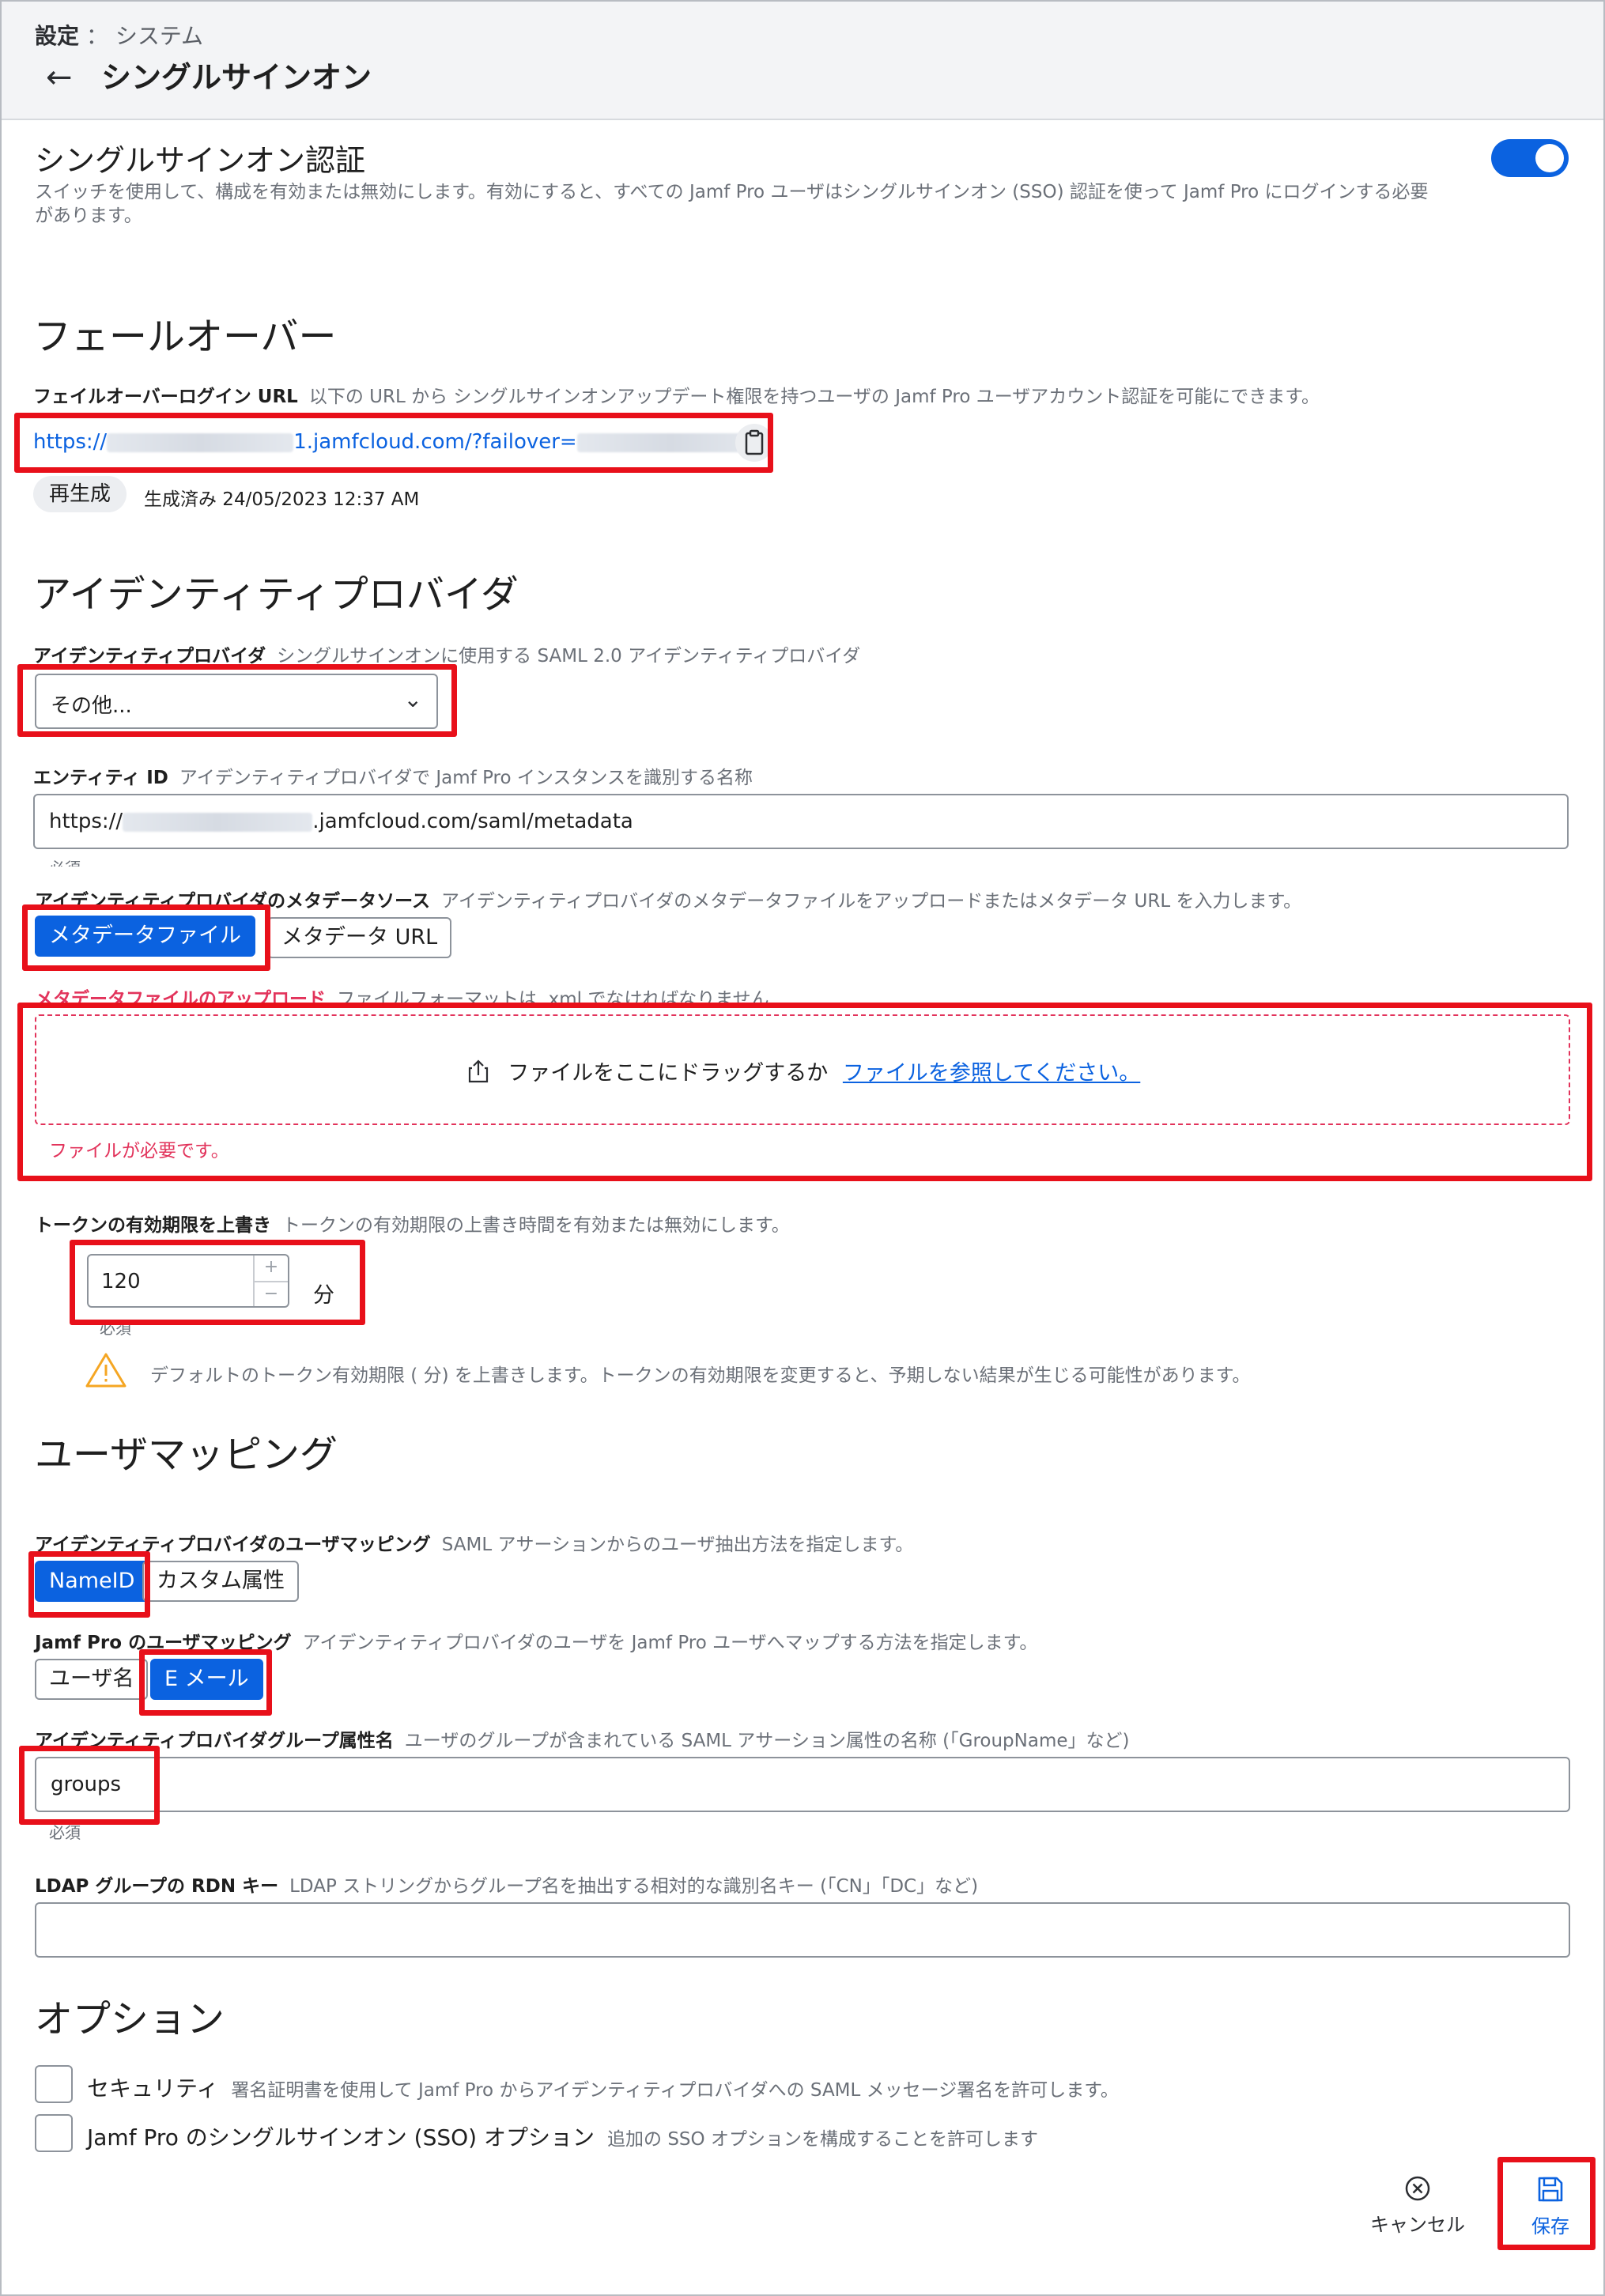 Image resolution: width=1605 pixels, height=2296 pixels. Describe the element at coordinates (802, 1784) in the screenshot. I see `group-attribute-input: groups` at that location.